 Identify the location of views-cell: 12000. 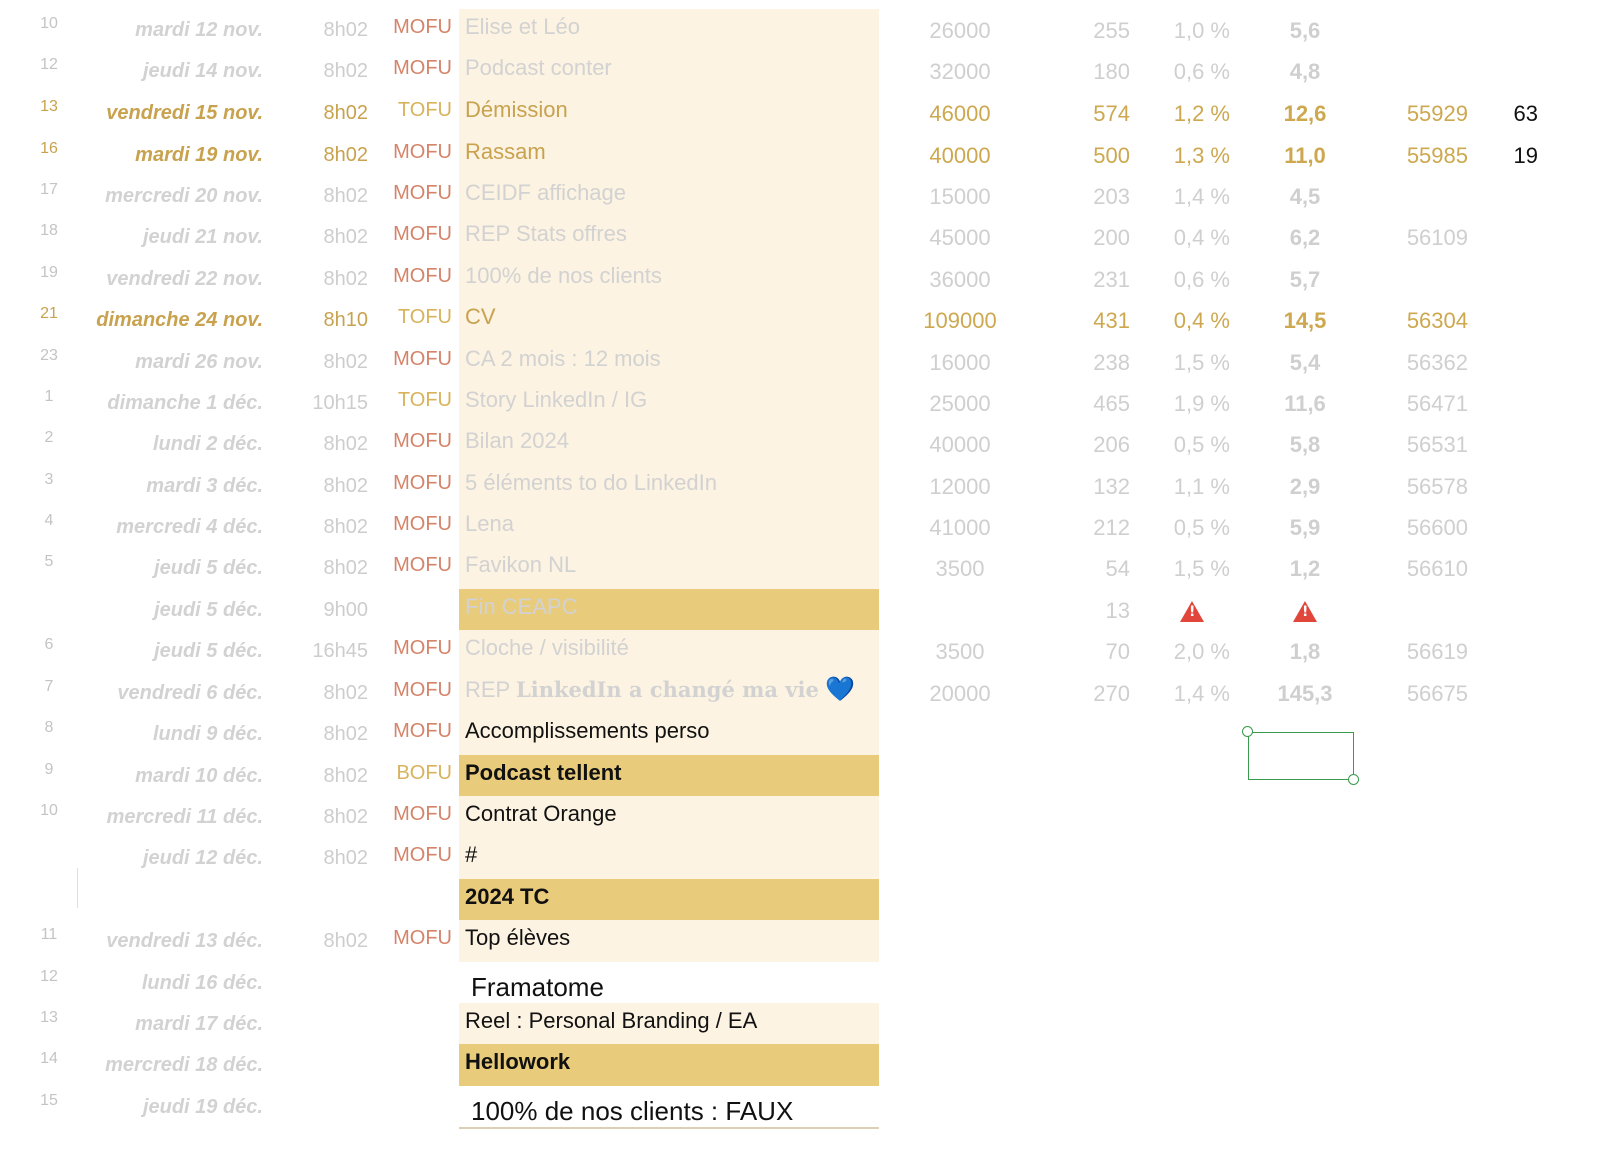
(960, 486).